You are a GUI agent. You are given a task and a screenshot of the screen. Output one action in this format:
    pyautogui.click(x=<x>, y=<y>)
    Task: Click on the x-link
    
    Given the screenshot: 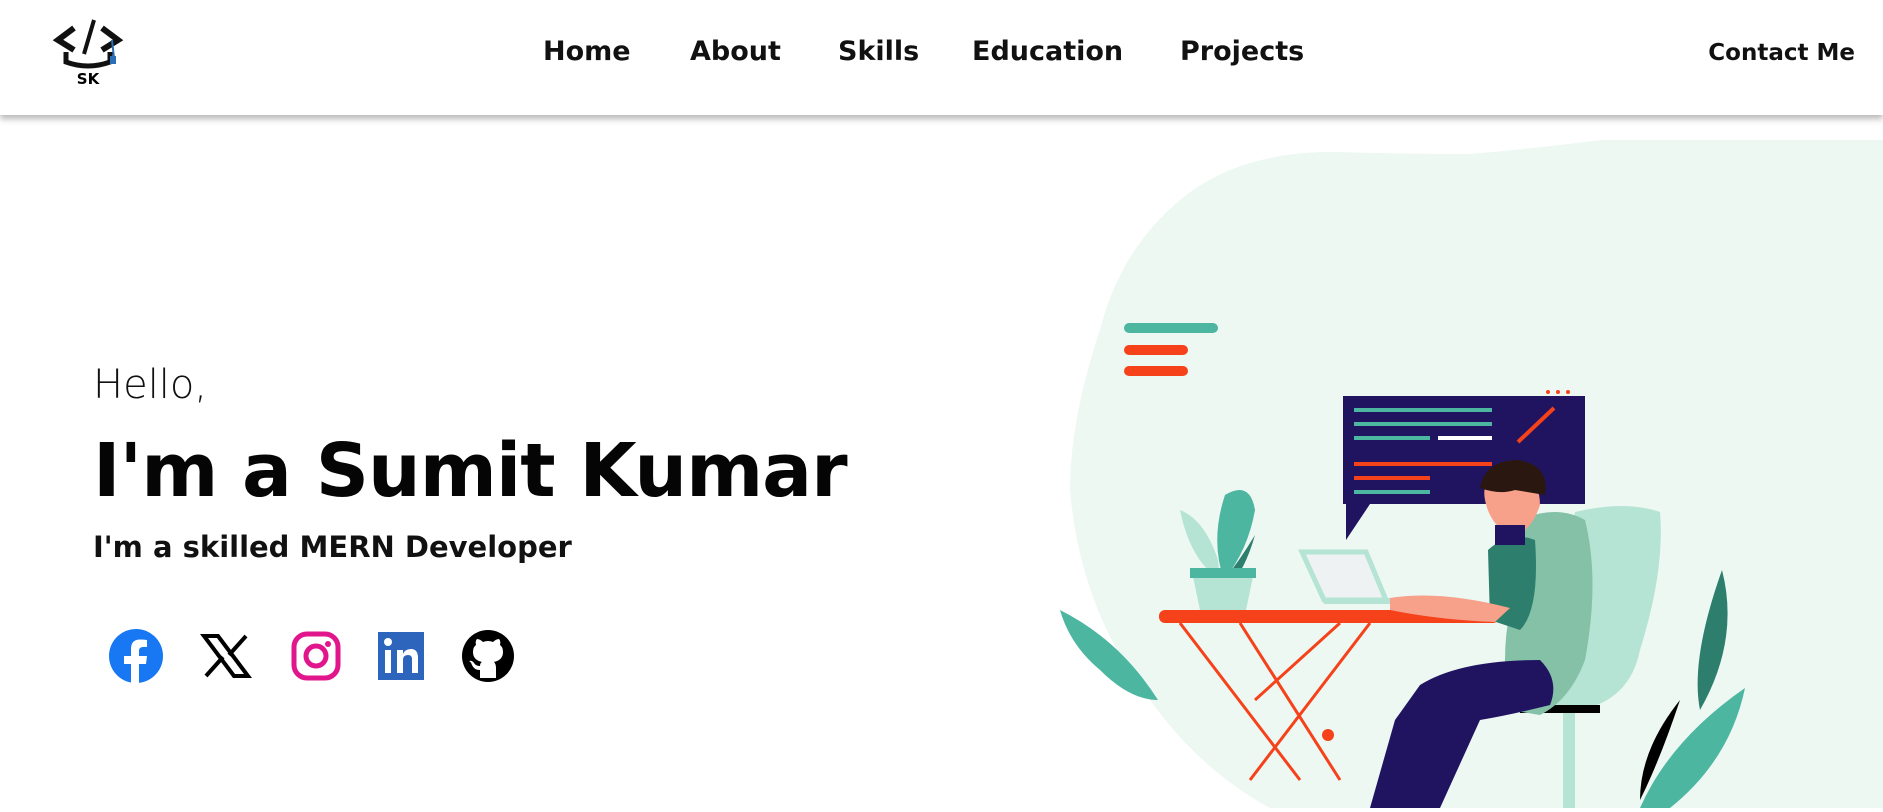 What is the action you would take?
    pyautogui.click(x=226, y=656)
    